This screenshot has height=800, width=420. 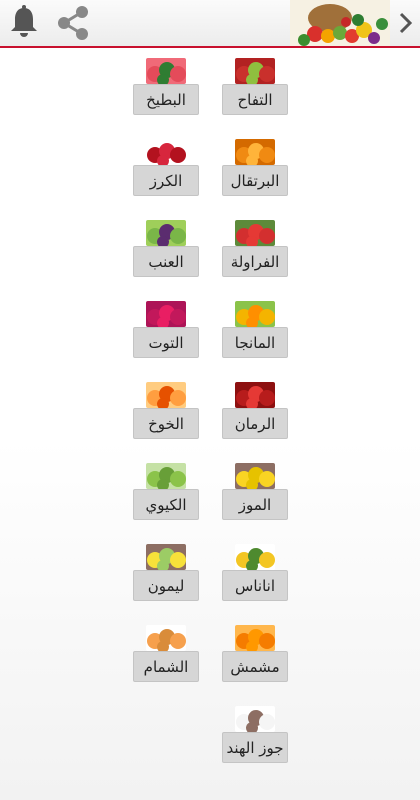 I want to click on fruit-button-kiwis: الكيوي, so click(x=166, y=504).